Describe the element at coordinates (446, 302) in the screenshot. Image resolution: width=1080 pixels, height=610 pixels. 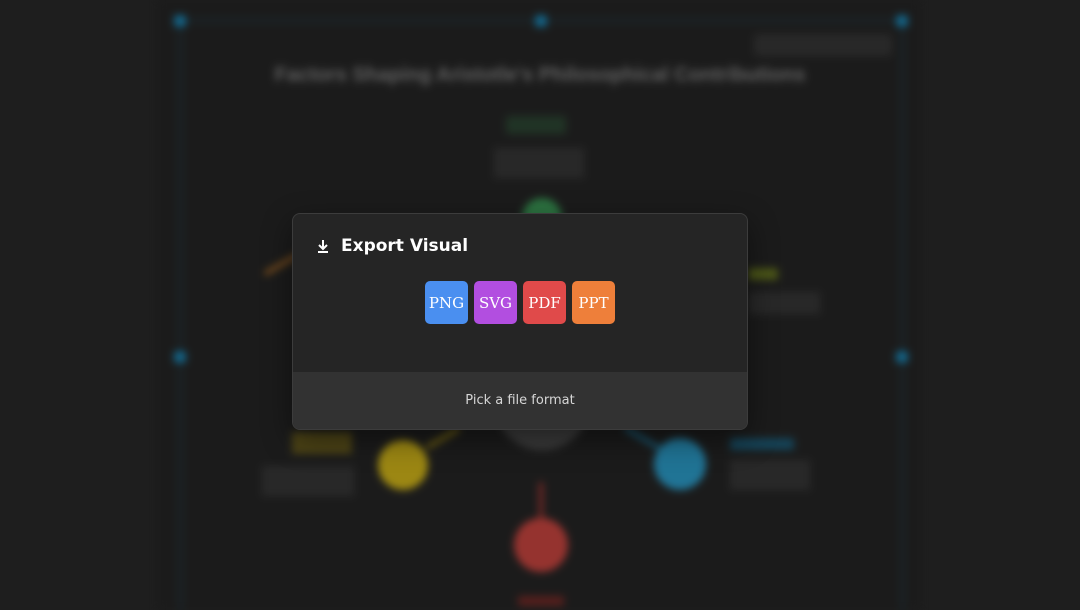
I see `export-png-button: PNG` at that location.